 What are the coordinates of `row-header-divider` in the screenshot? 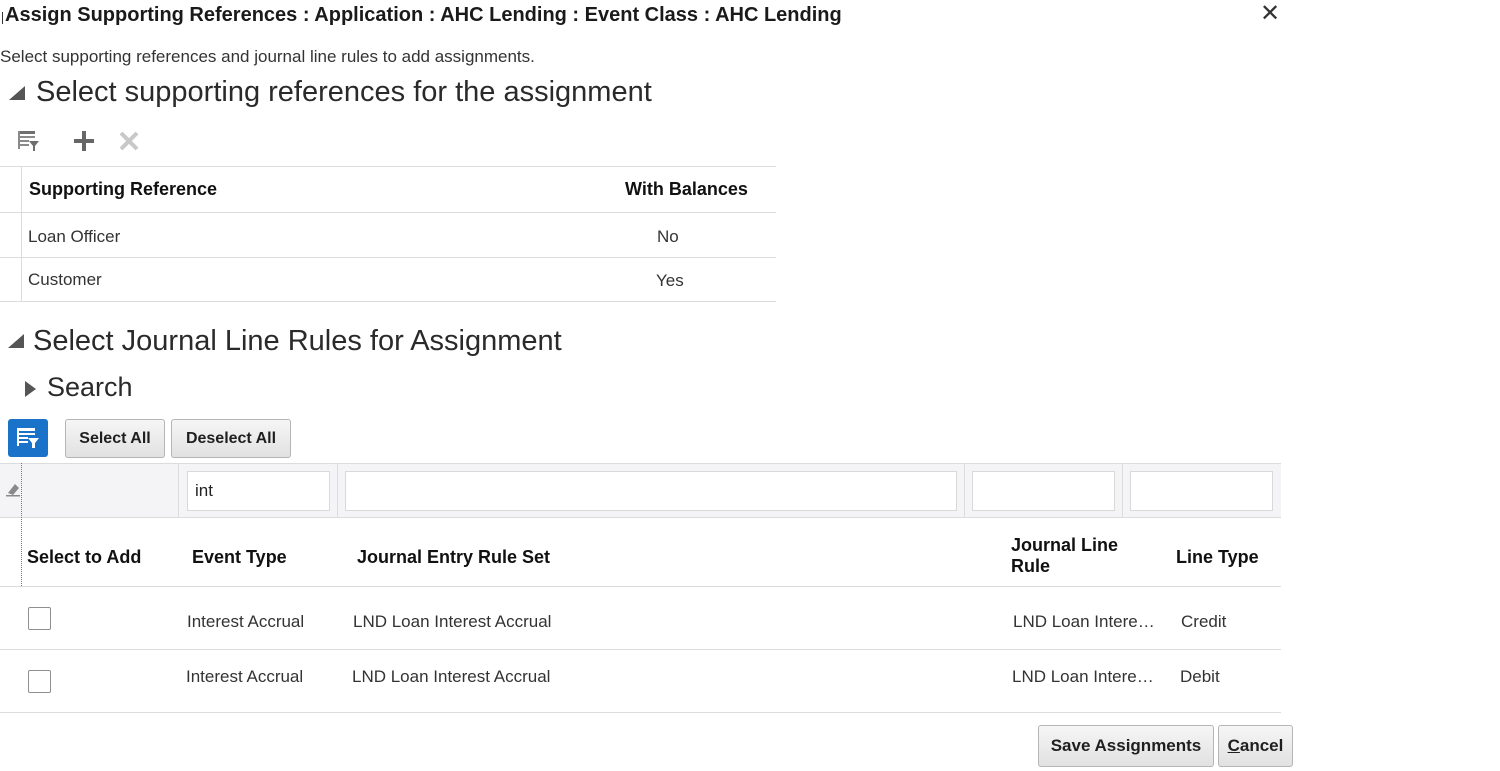 It's located at (21, 524).